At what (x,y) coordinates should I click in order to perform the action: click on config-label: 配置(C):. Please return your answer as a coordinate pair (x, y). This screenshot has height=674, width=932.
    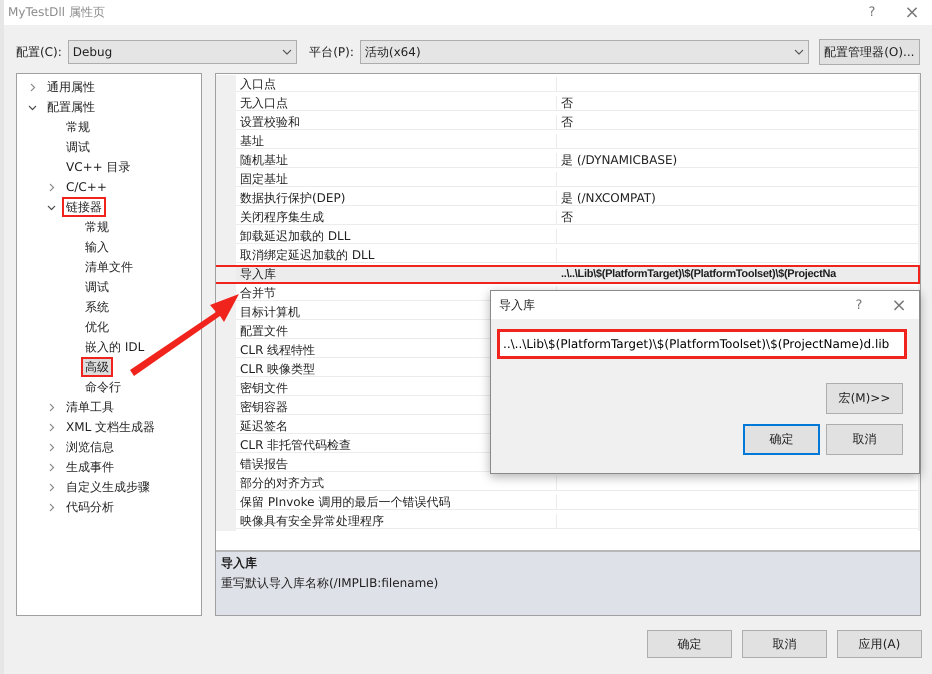
    Looking at the image, I should click on (39, 52).